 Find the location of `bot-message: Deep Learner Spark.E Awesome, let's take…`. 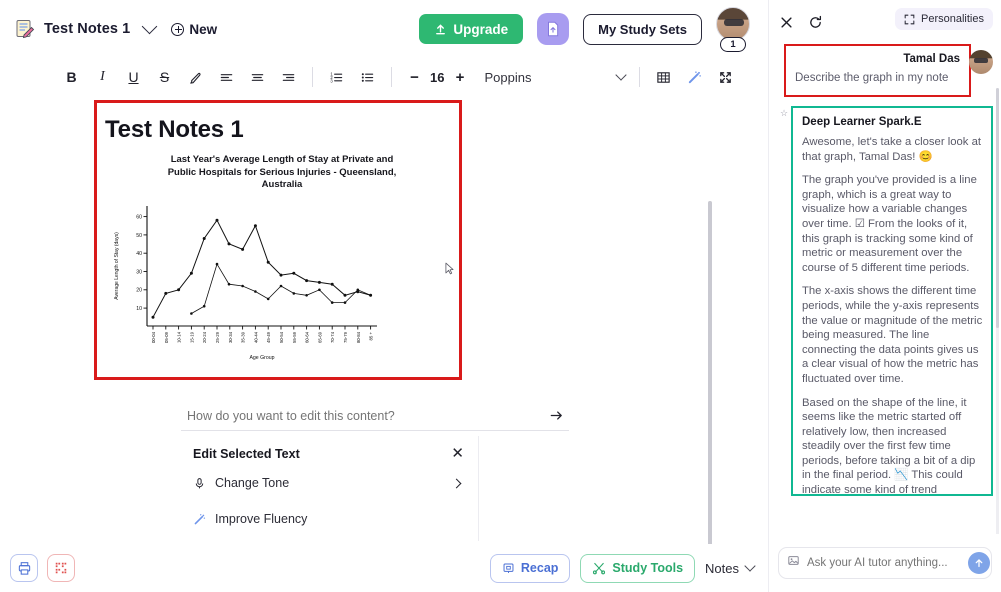

bot-message: Deep Learner Spark.E Awesome, let's take… is located at coordinates (892, 301).